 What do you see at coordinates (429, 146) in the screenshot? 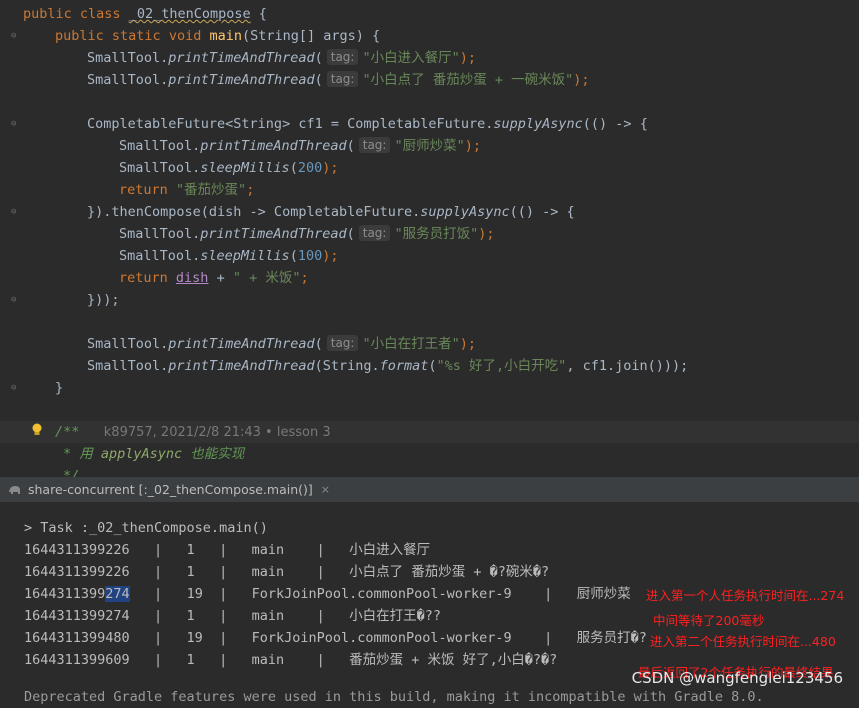
I see `string-literal: "厨师炒菜"` at bounding box center [429, 146].